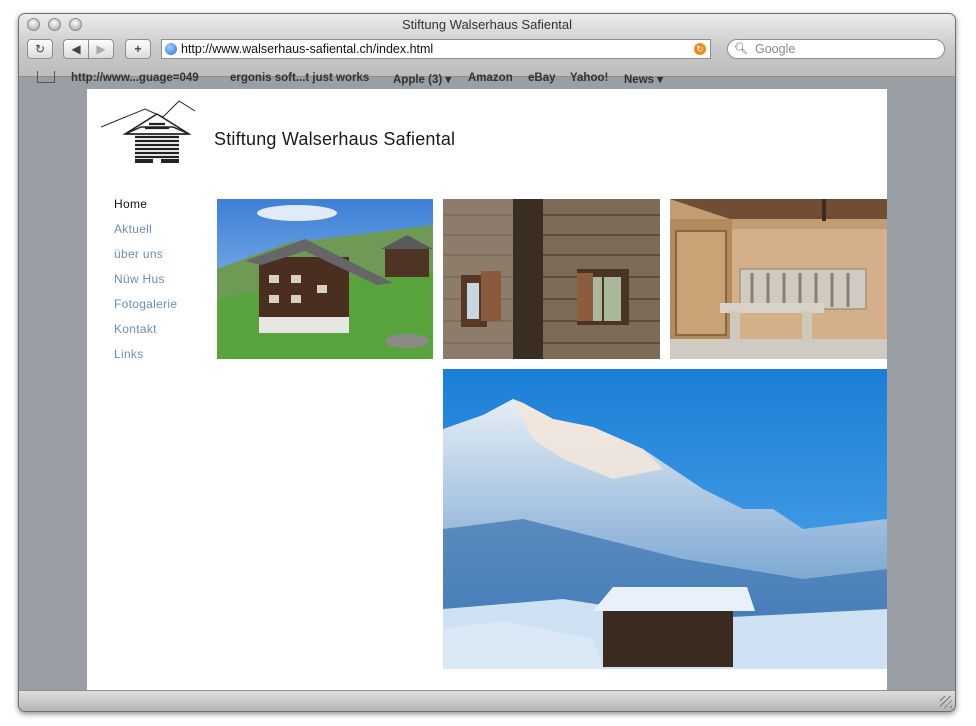 Image resolution: width=976 pixels, height=726 pixels. What do you see at coordinates (778, 279) in the screenshot?
I see `photo-interior-room` at bounding box center [778, 279].